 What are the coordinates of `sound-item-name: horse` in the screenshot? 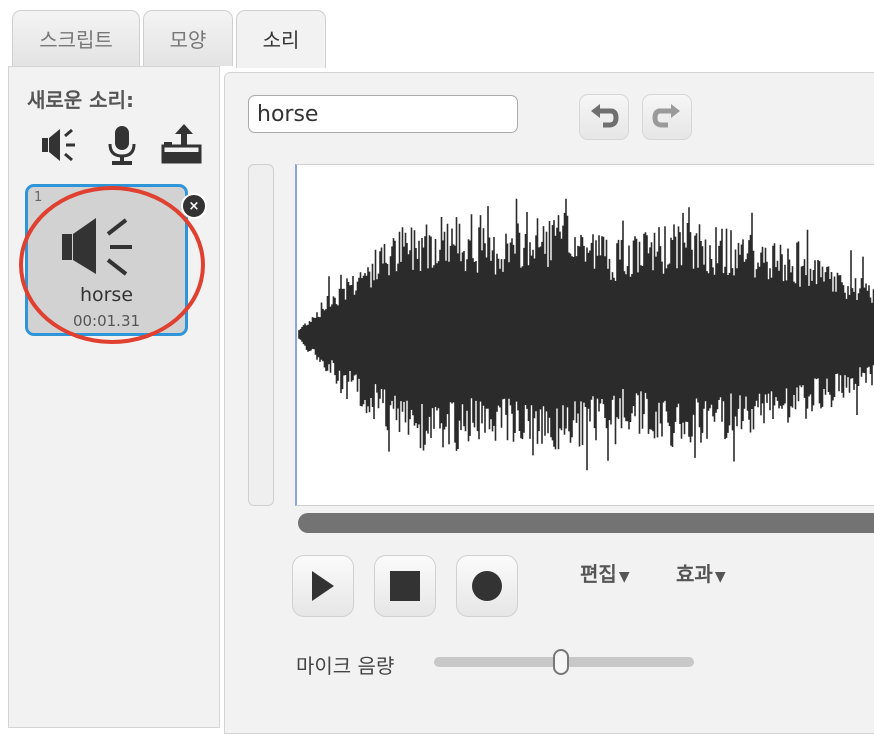 It's located at (106, 295).